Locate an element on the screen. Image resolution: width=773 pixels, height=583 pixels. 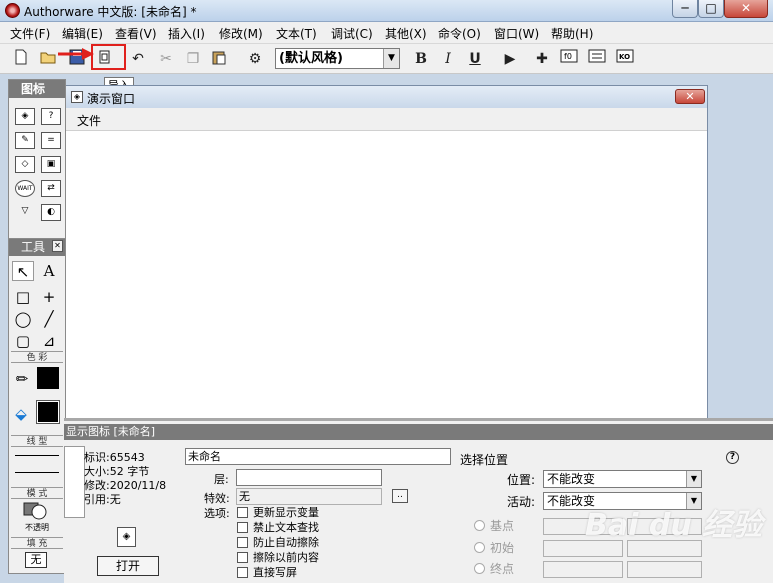
layer-label: 层: is located at coordinates (221, 479).